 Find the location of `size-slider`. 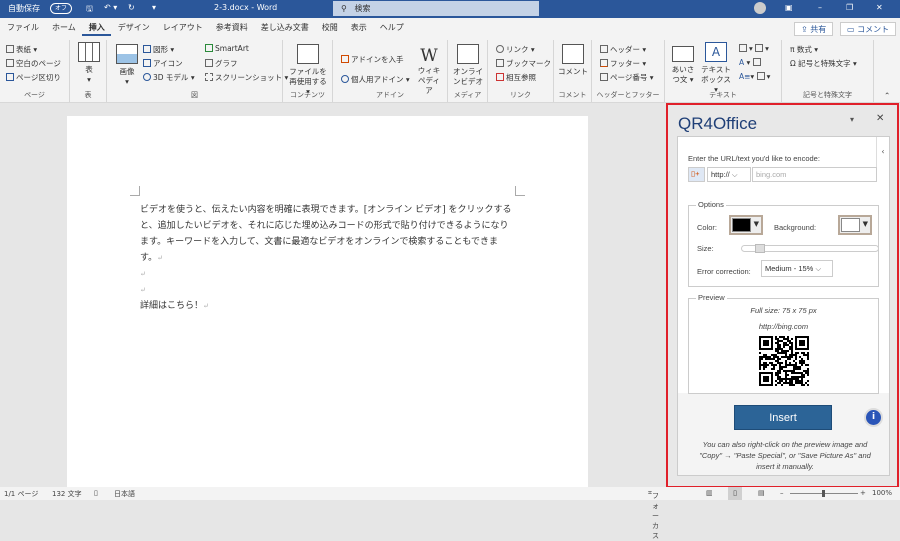

size-slider is located at coordinates (810, 248).